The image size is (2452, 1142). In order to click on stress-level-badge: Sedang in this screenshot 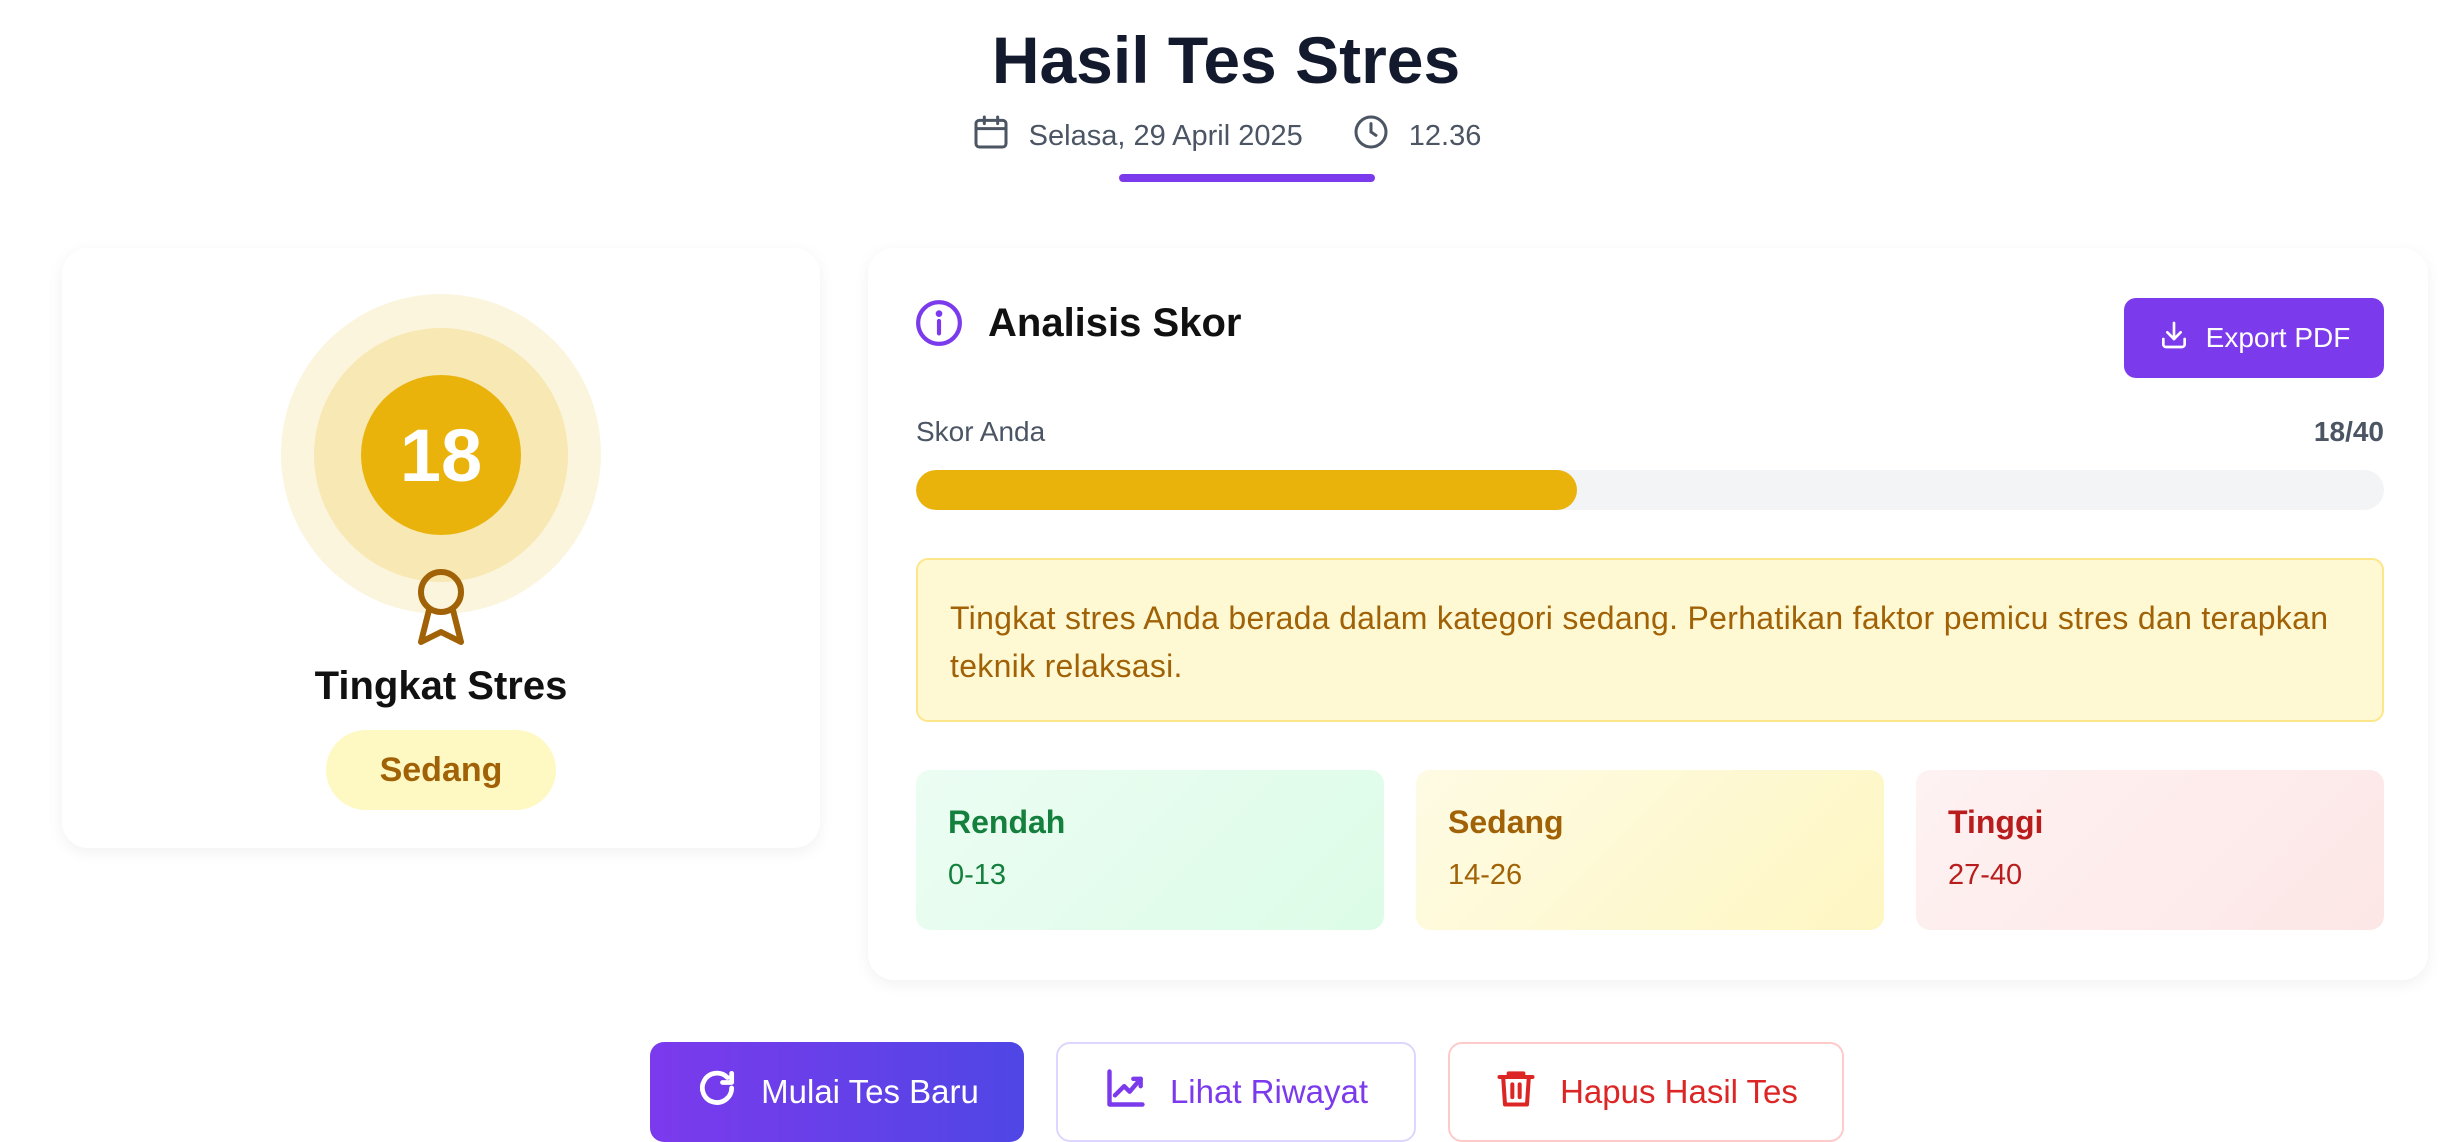, I will do `click(441, 770)`.